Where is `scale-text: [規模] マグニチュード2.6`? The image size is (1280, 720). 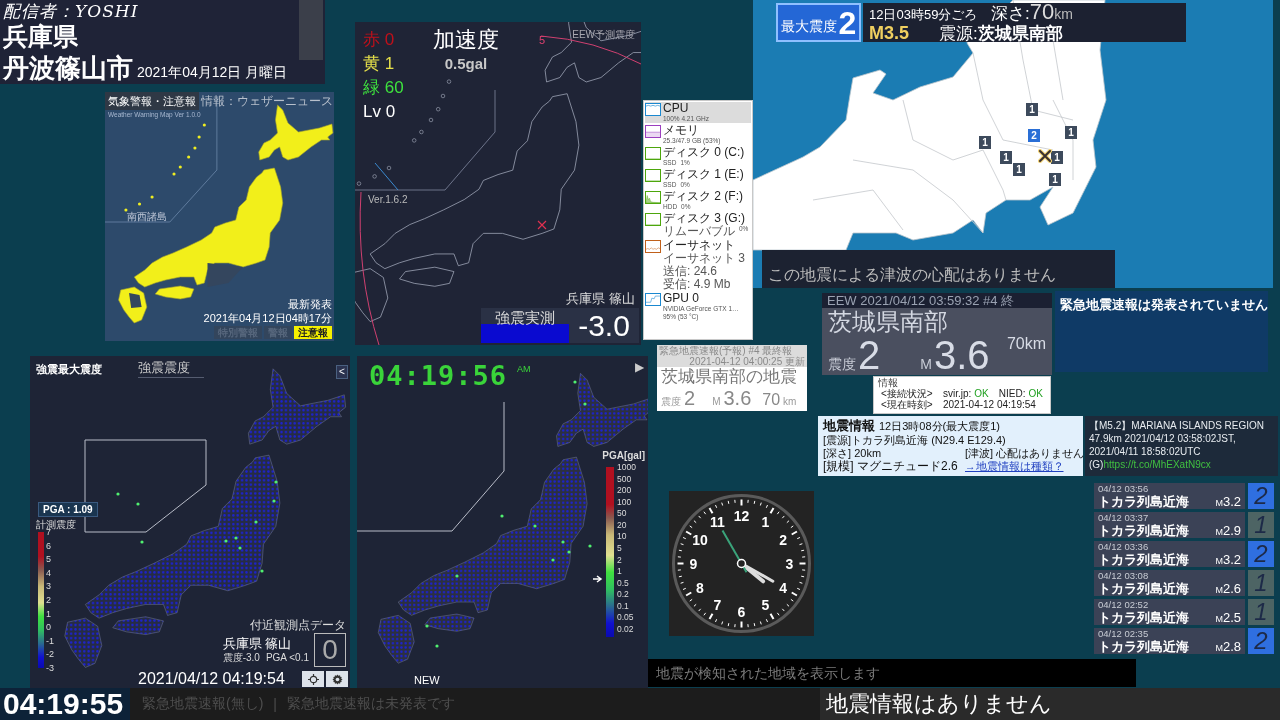
scale-text: [規模] マグニチュード2.6 is located at coordinates (891, 466).